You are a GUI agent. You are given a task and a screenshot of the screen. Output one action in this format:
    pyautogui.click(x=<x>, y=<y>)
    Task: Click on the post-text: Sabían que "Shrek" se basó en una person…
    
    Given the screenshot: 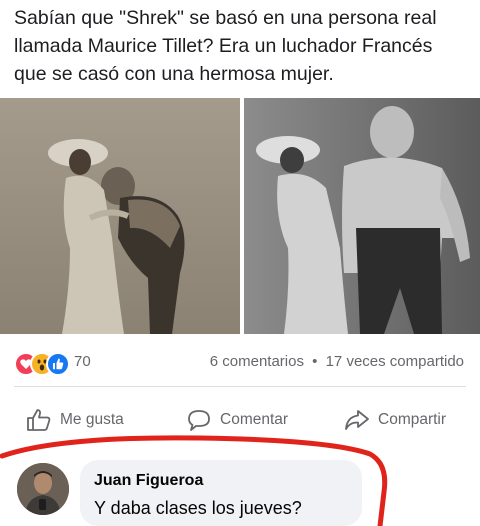 What is the action you would take?
    pyautogui.click(x=225, y=46)
    